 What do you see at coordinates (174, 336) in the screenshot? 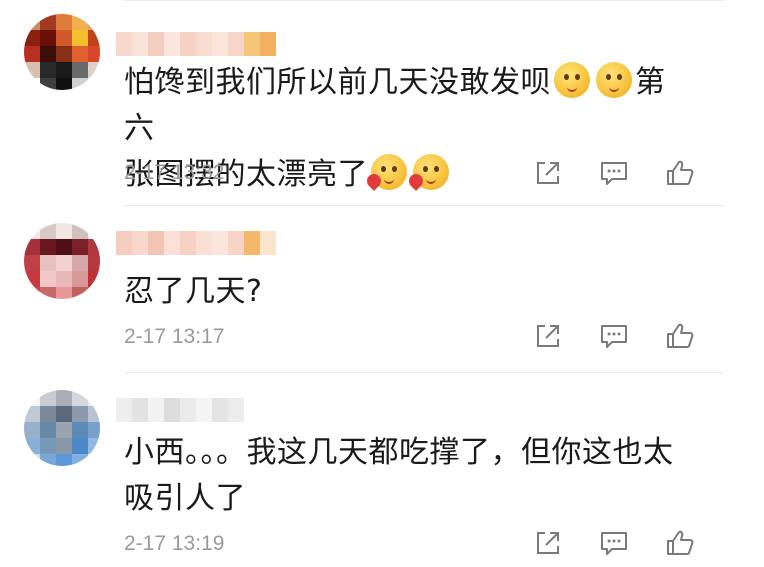
I see `comment-timestamp: 2-17 13:17` at bounding box center [174, 336].